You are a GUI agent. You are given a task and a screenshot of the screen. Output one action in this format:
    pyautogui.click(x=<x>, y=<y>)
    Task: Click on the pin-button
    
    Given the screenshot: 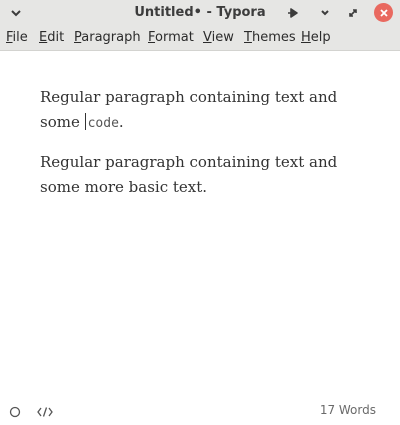 What is the action you would take?
    pyautogui.click(x=293, y=13)
    